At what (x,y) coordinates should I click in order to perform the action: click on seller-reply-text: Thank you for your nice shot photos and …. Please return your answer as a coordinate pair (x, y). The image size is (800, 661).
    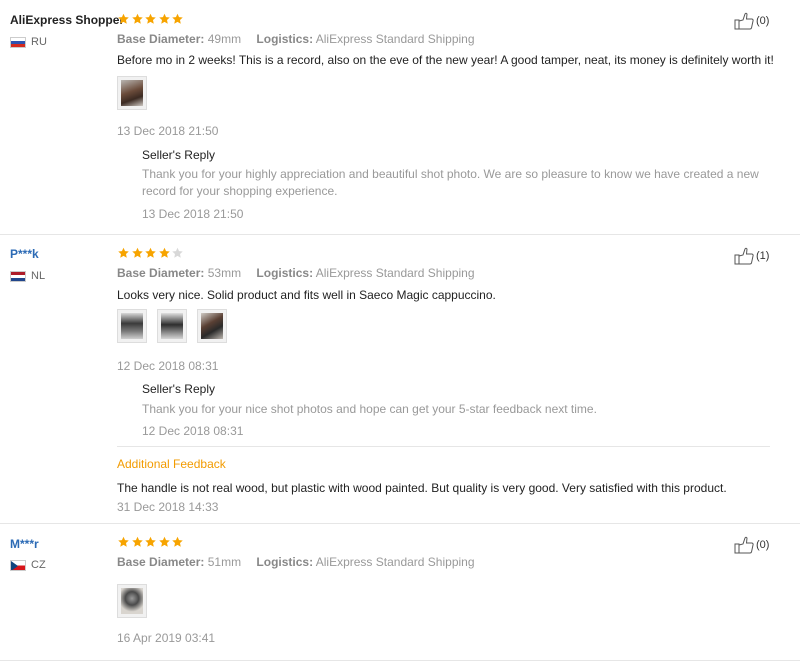
    Looking at the image, I should click on (369, 409).